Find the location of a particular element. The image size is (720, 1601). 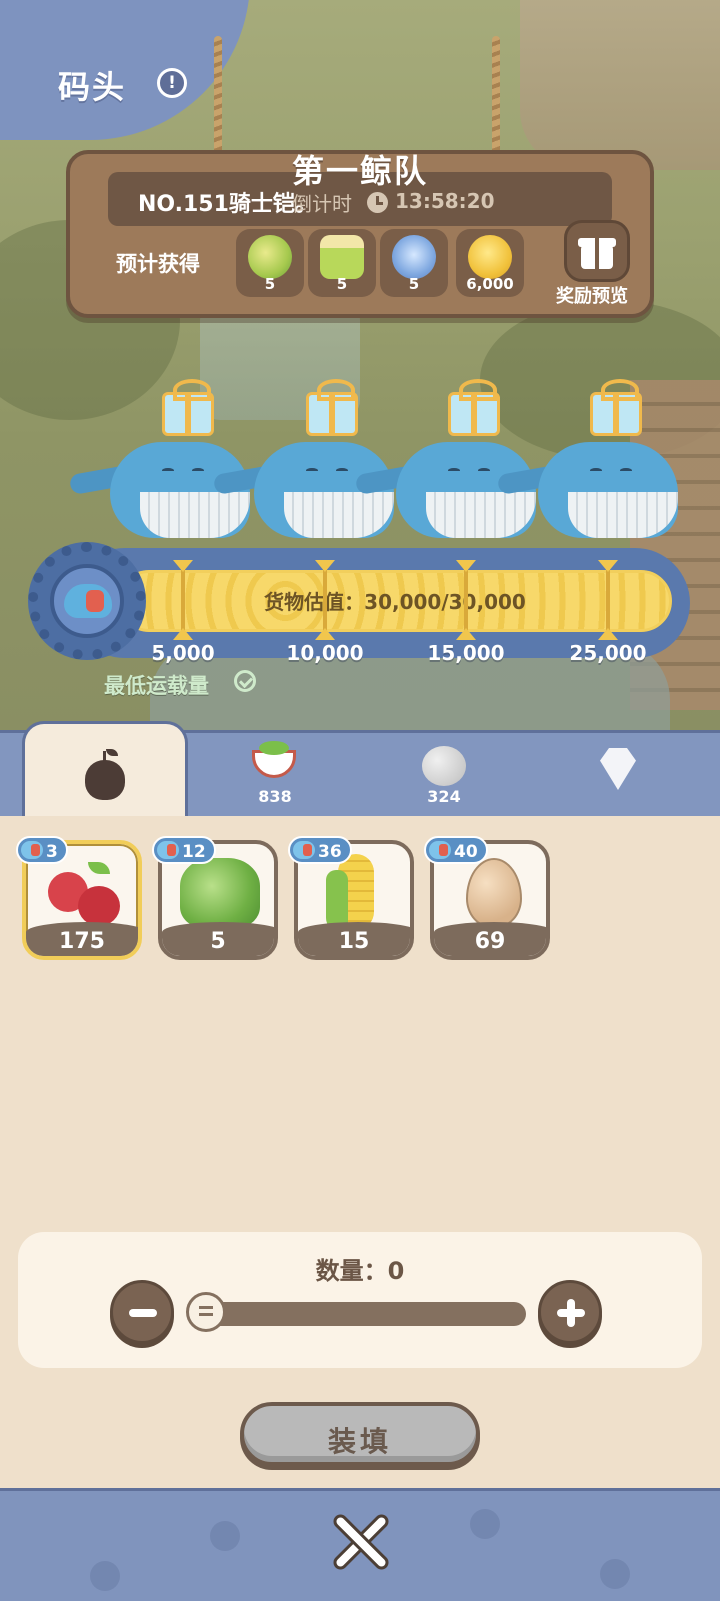

whale-icon is located at coordinates (88, 601).